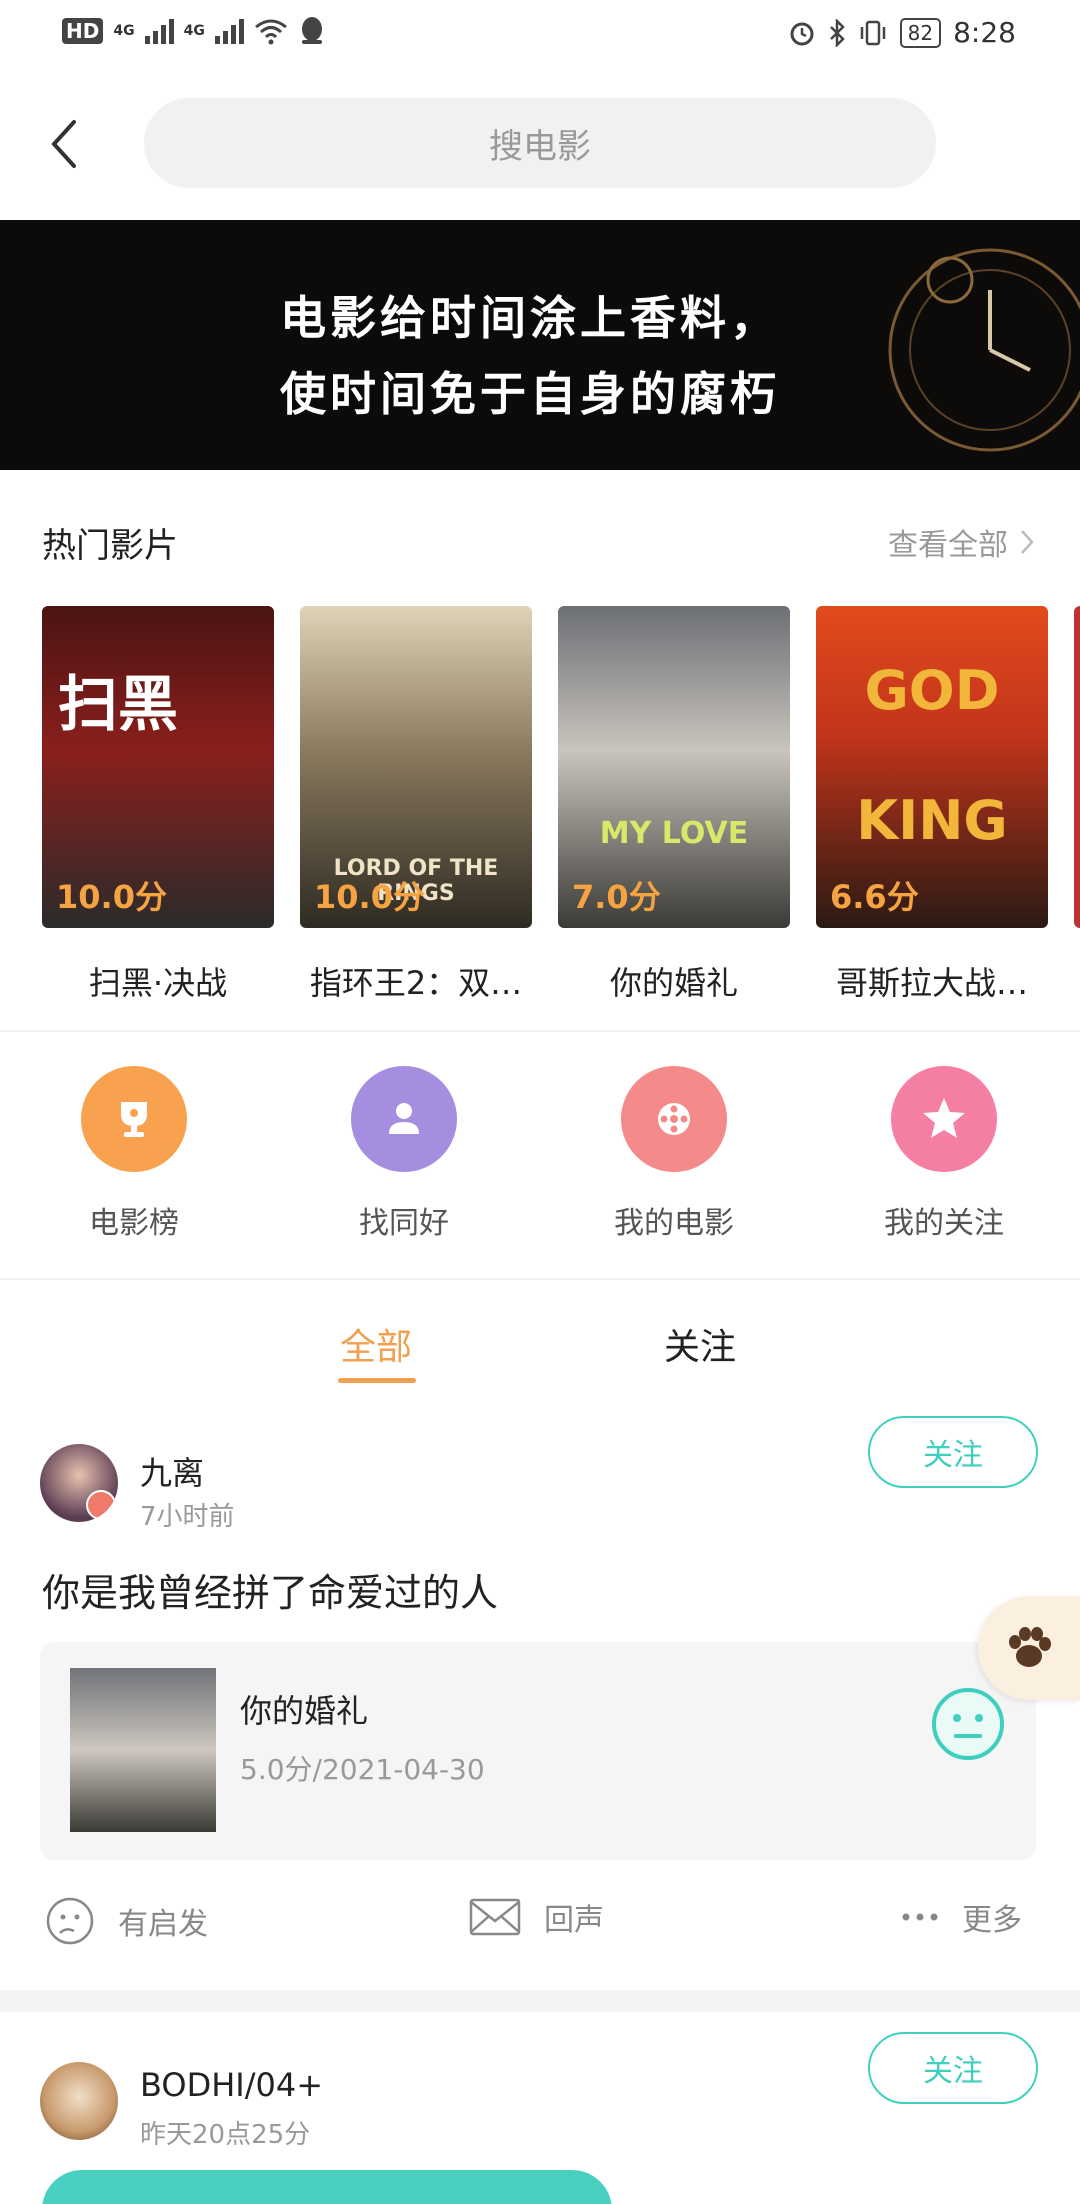  Describe the element at coordinates (674, 1223) in the screenshot. I see `quick-label: 我的电影` at that location.